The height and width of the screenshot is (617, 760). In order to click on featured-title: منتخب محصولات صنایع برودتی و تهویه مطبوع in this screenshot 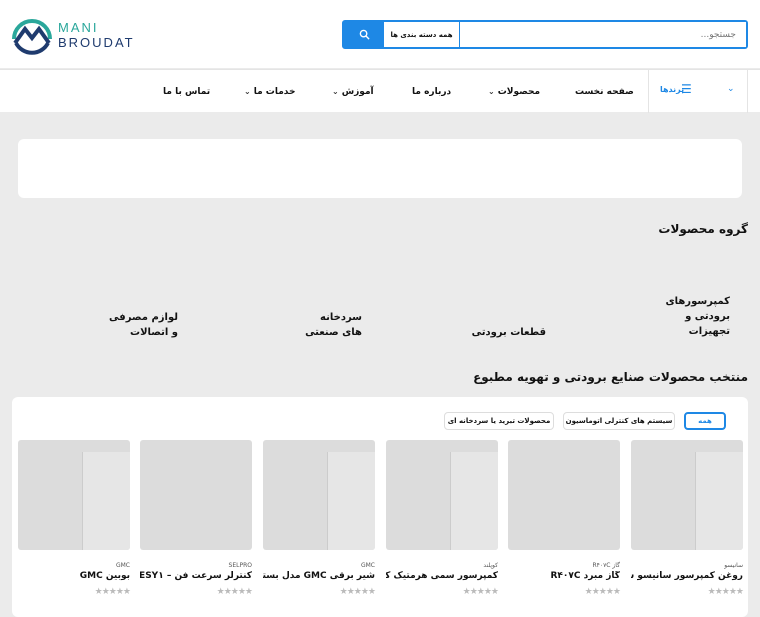, I will do `click(610, 377)`.